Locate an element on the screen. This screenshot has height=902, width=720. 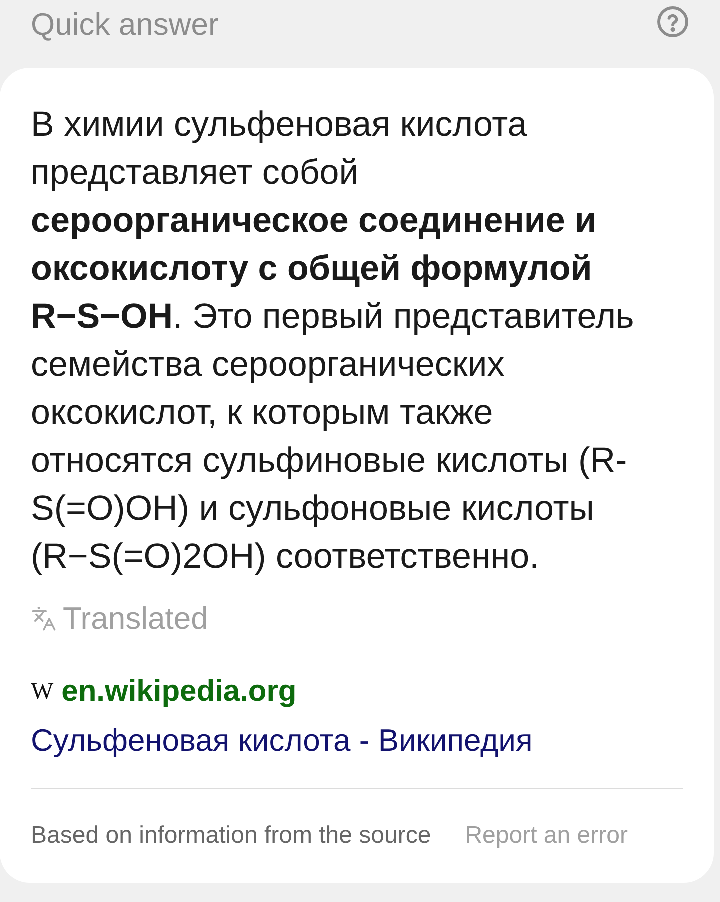
translated-label: Translated is located at coordinates (135, 619).